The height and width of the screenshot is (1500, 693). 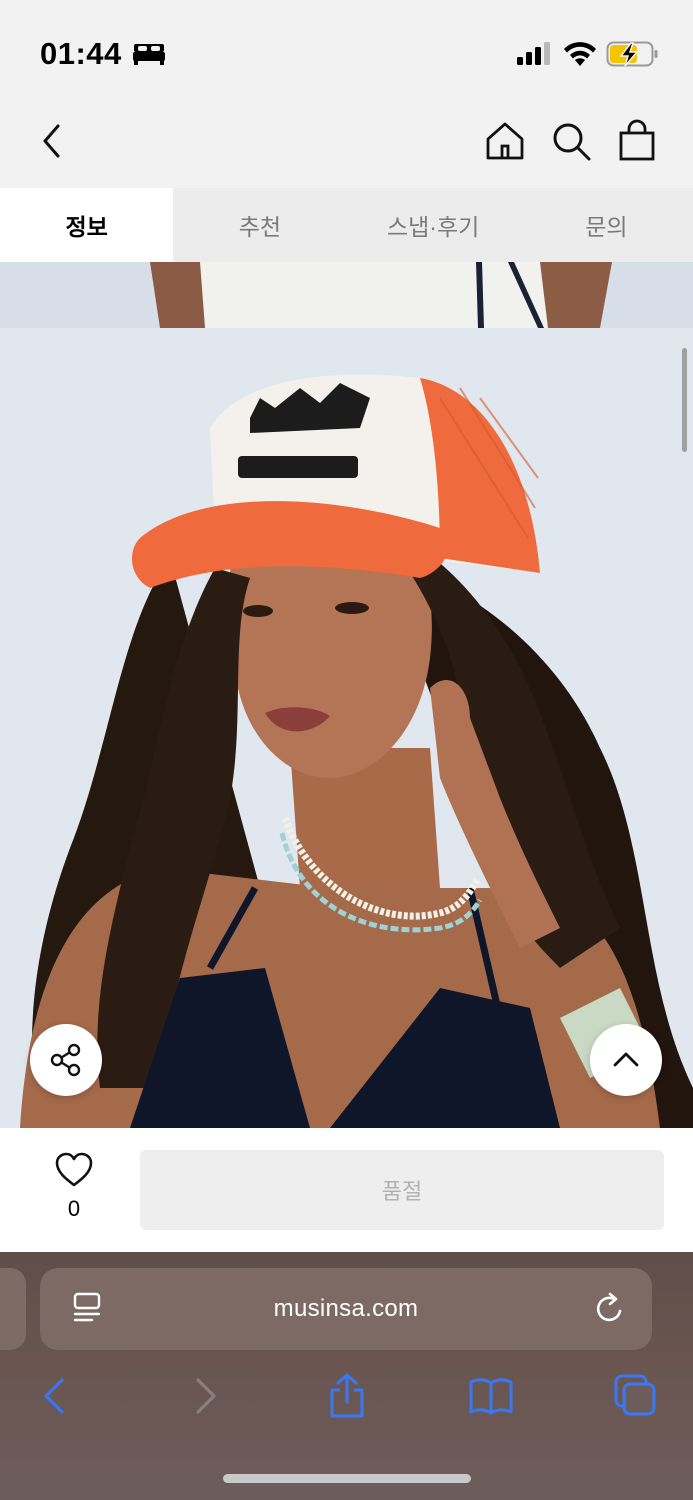 I want to click on address-bar: musinsa.com, so click(x=346, y=1309).